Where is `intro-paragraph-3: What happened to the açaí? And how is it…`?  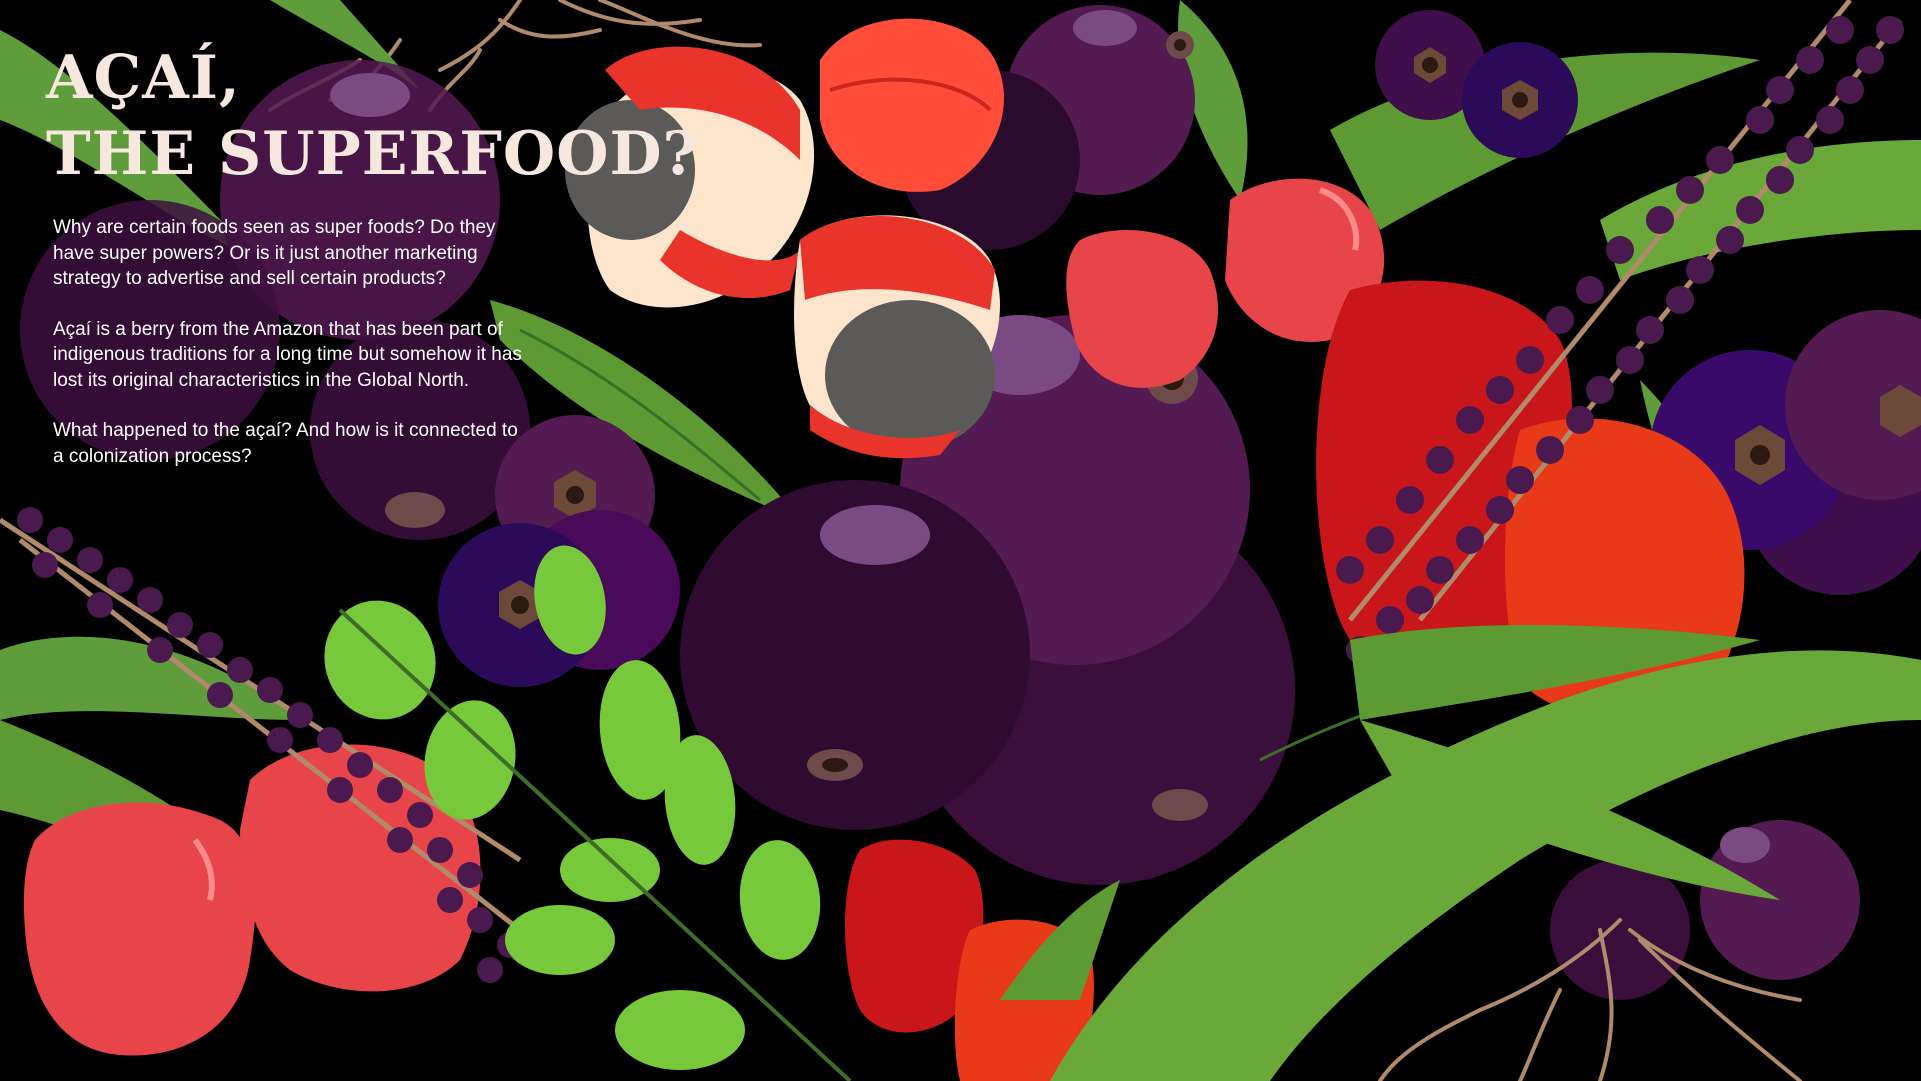
intro-paragraph-3: What happened to the açaí? And how is it… is located at coordinates (285, 443).